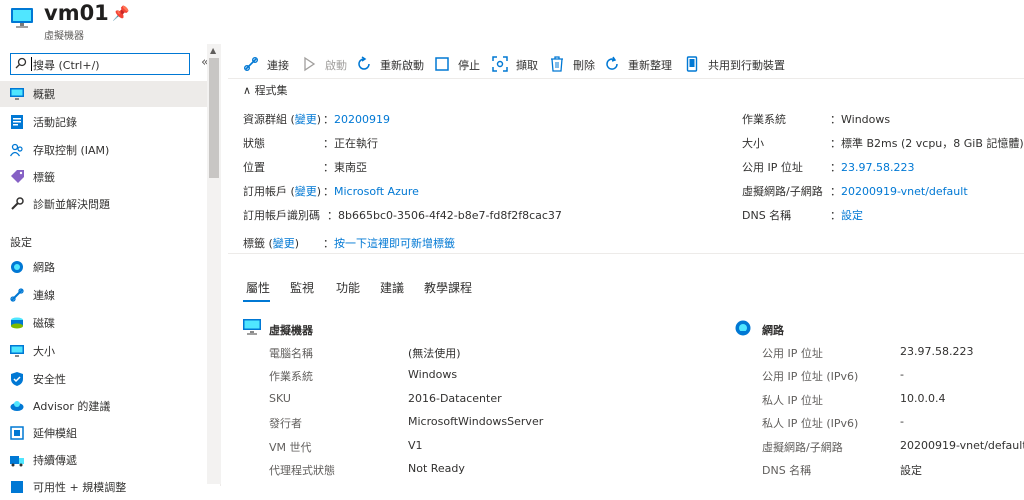 Image resolution: width=1024 pixels, height=500 pixels. What do you see at coordinates (103, 460) in the screenshot?
I see `sidebar-item-continuous-delivery: 持續傳遞` at bounding box center [103, 460].